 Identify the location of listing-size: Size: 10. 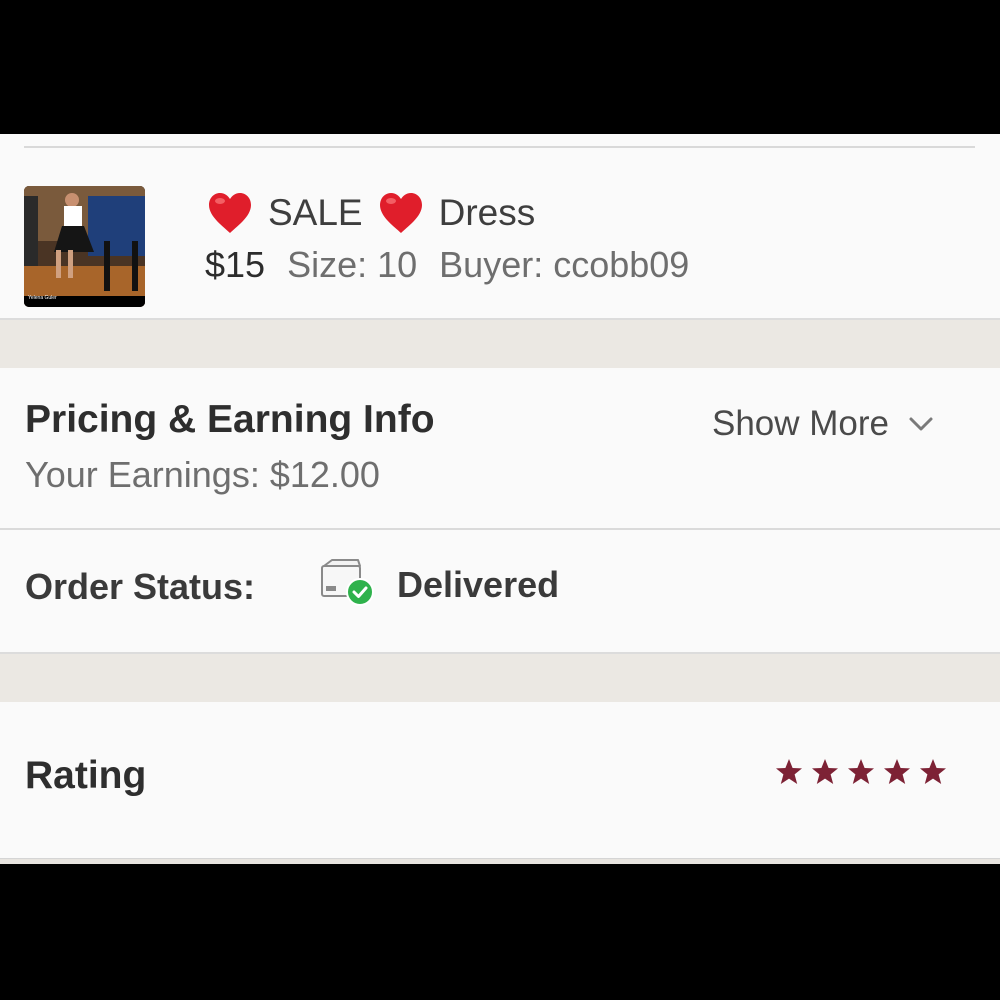
(352, 264).